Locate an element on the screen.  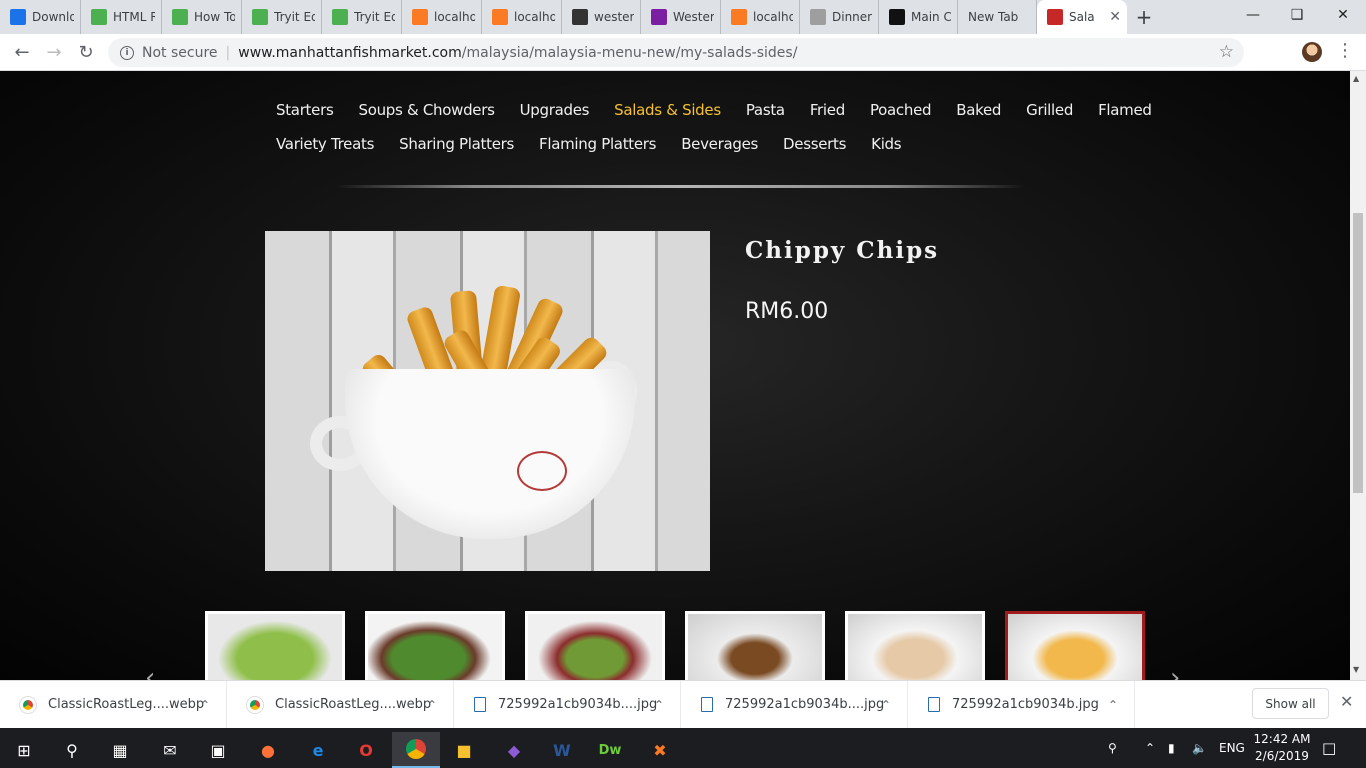
tab-title: HTML R is located at coordinates (134, 17).